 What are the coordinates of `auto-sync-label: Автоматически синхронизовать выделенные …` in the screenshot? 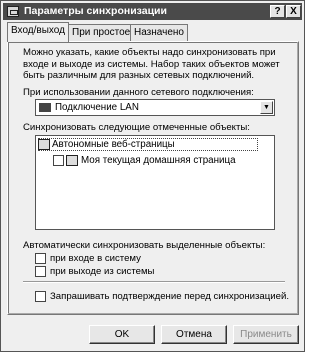 It's located at (144, 245).